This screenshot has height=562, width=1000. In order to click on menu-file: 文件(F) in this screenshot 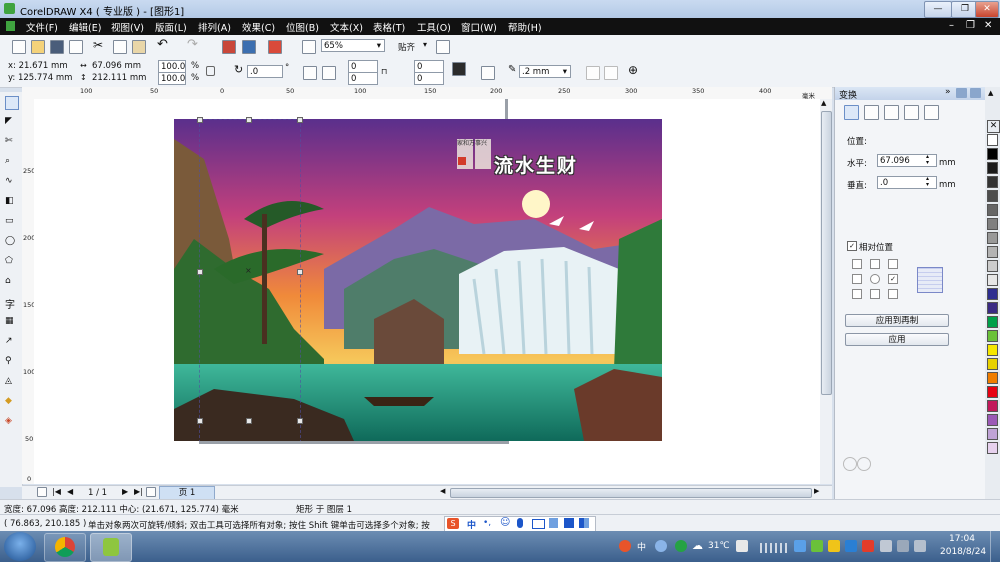, I will do `click(42, 27)`.